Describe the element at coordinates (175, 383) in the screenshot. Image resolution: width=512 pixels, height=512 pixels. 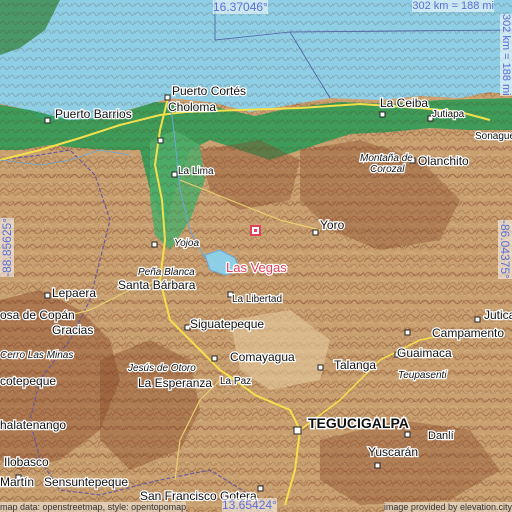
I see `place-label: La Esperanza` at that location.